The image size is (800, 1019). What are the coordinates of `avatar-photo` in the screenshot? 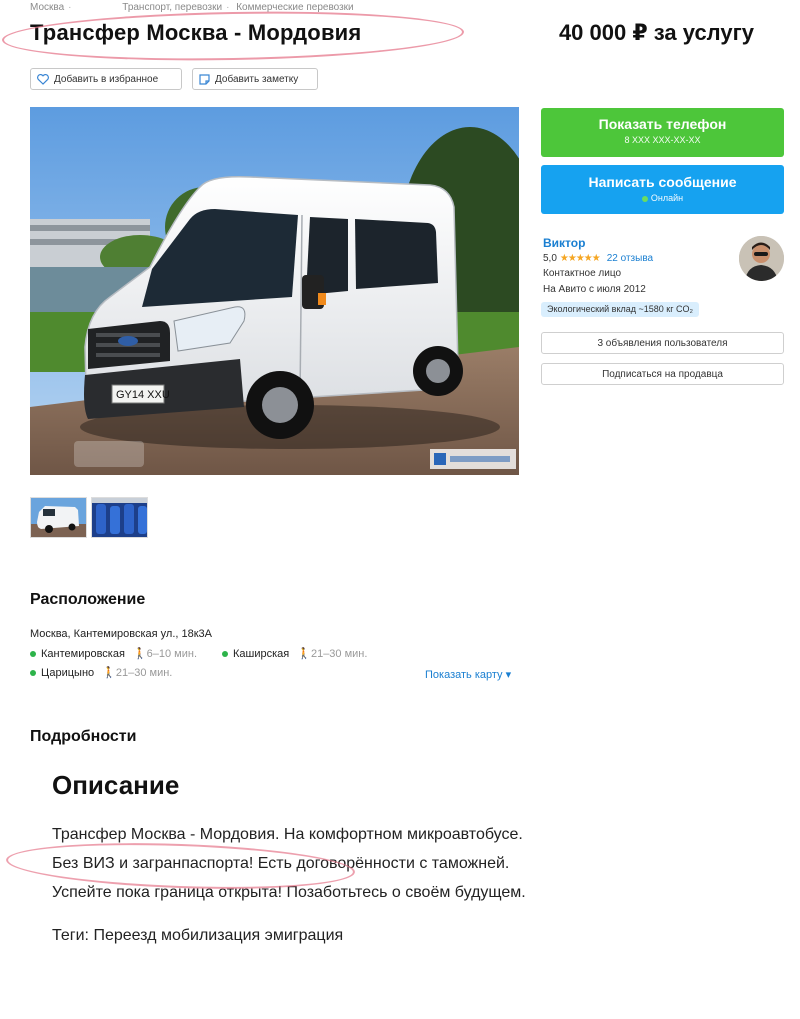 It's located at (761, 258).